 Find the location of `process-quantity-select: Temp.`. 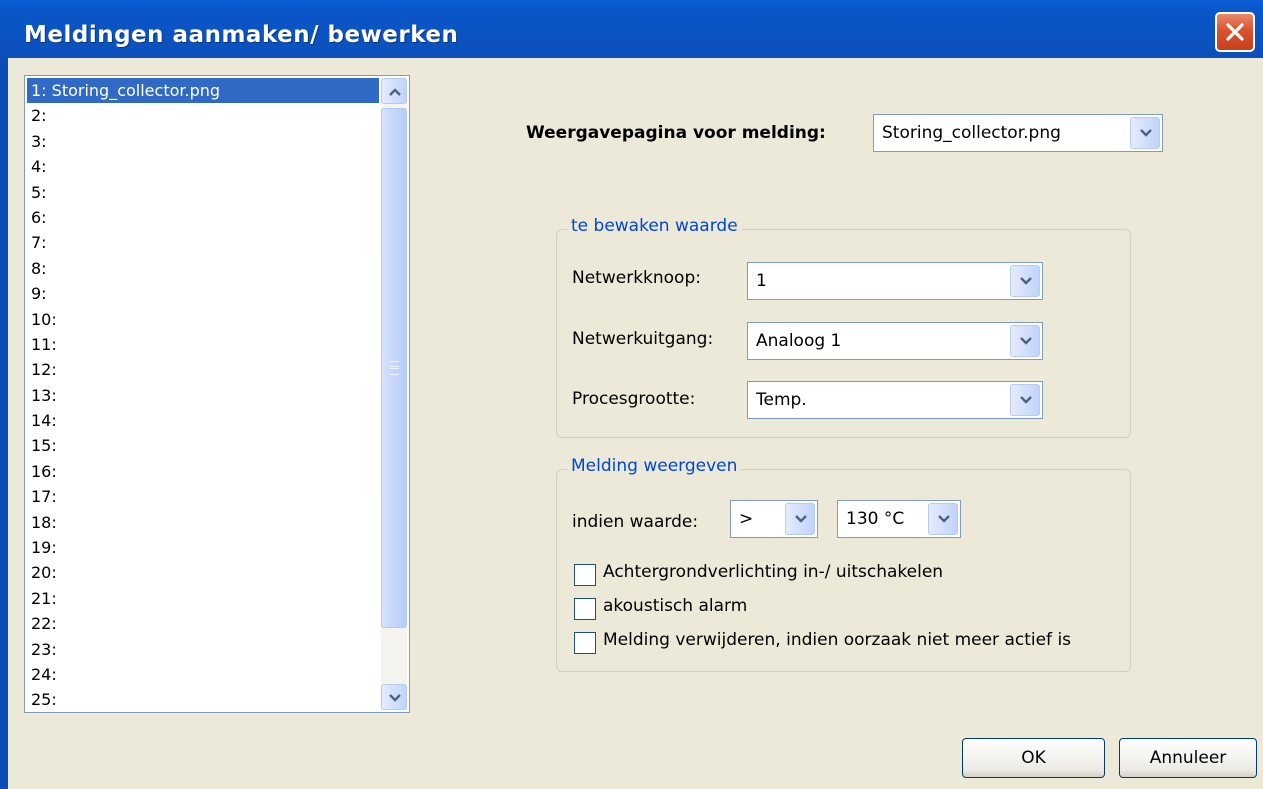

process-quantity-select: Temp. is located at coordinates (895, 400).